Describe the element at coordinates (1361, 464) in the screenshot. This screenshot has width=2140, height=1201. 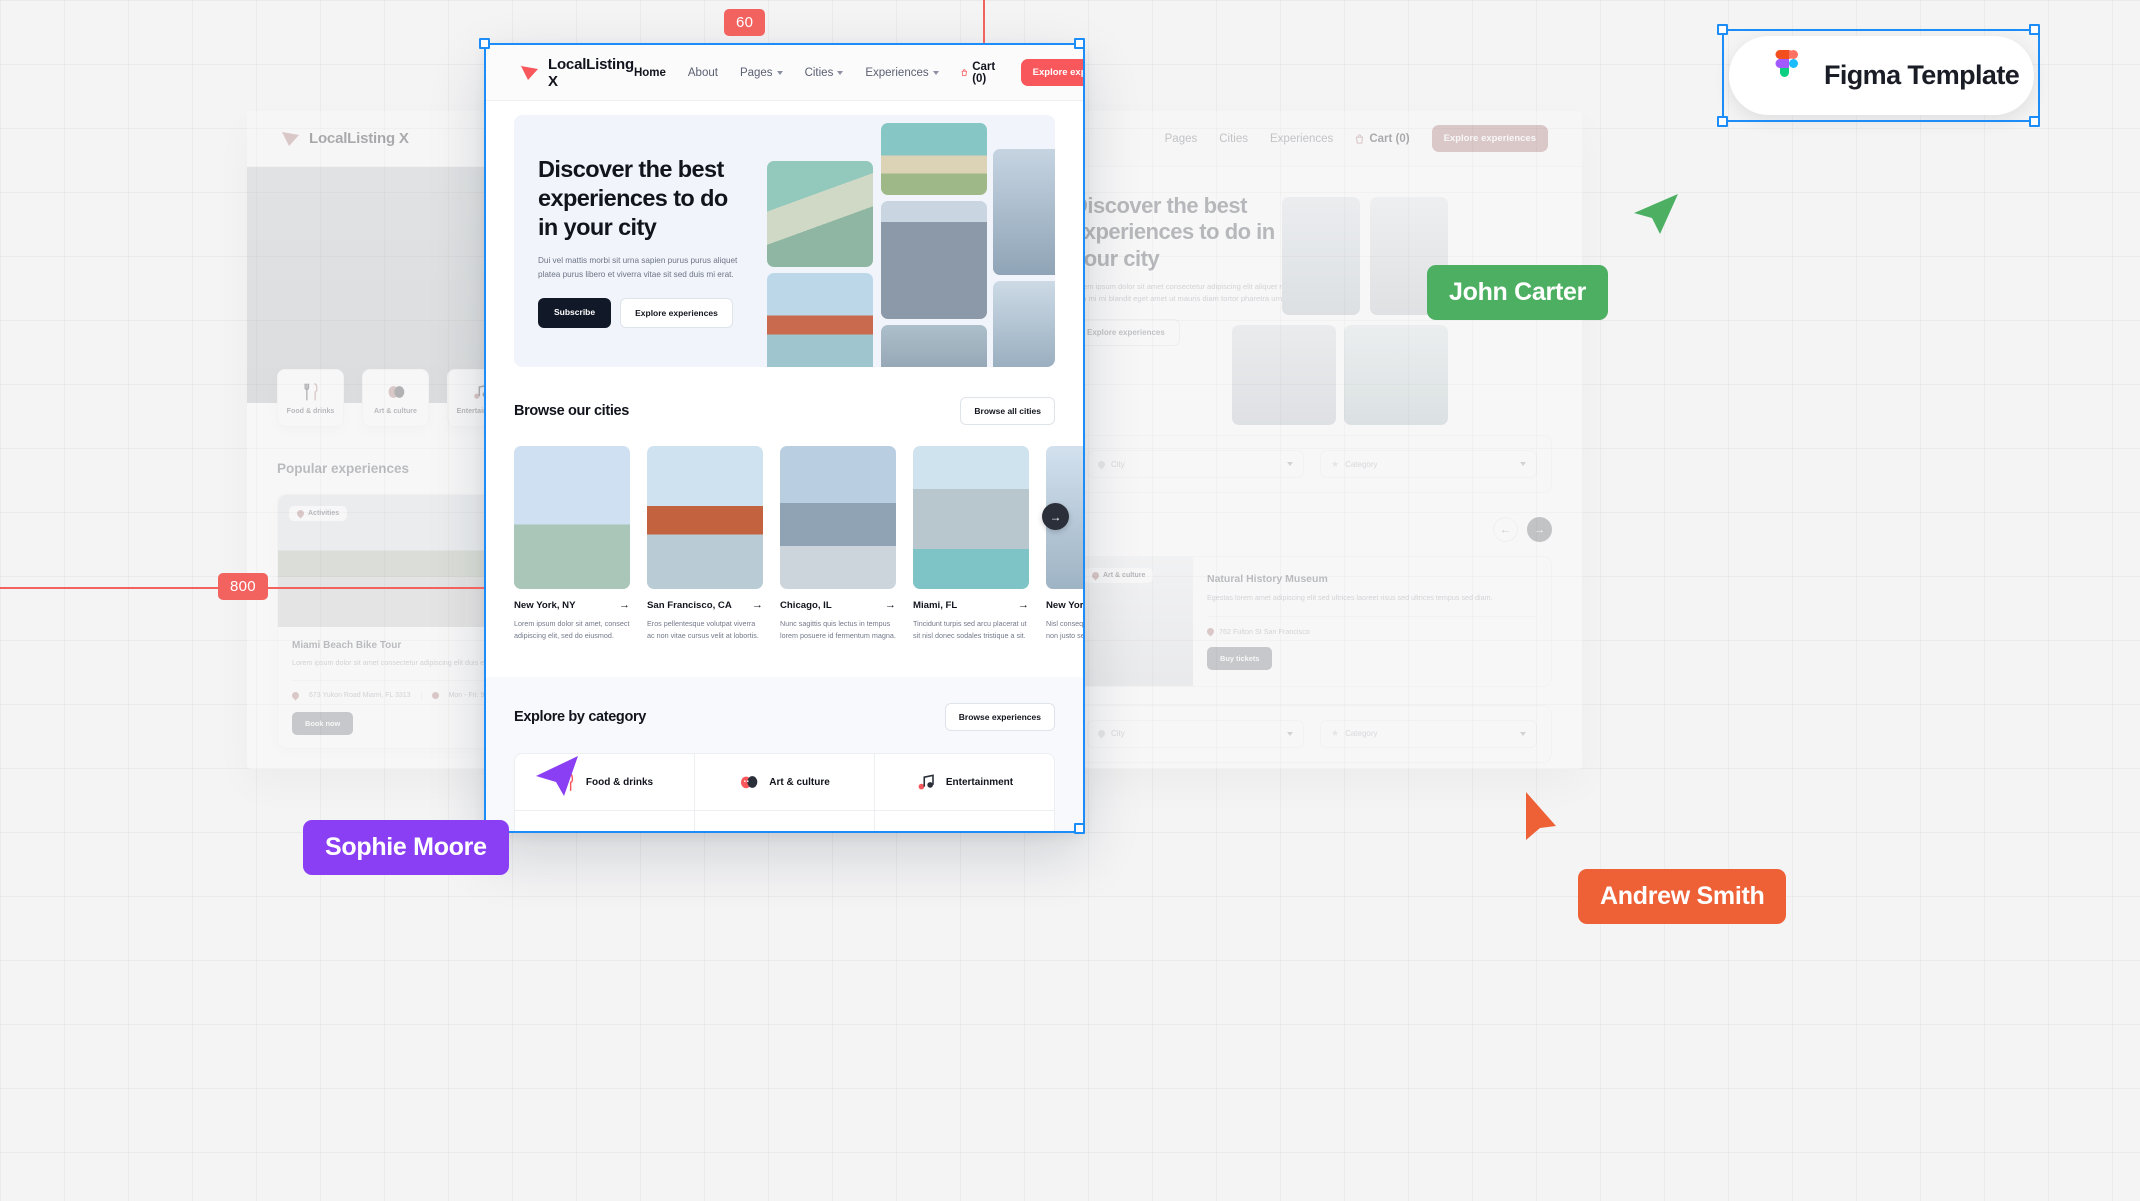
I see `filter-label: Category` at that location.